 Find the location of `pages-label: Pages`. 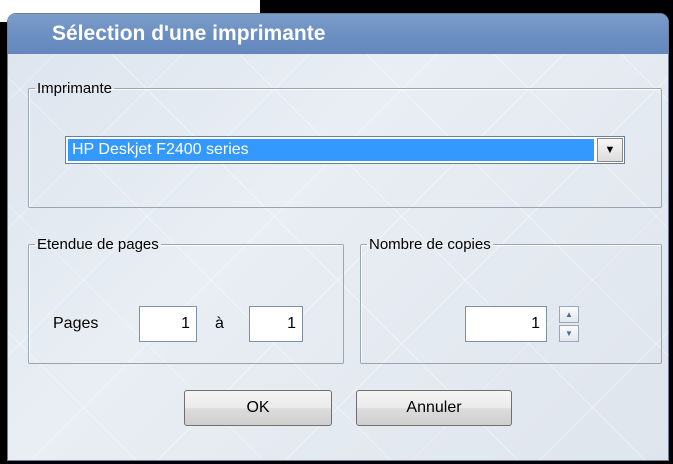

pages-label: Pages is located at coordinates (76, 323).